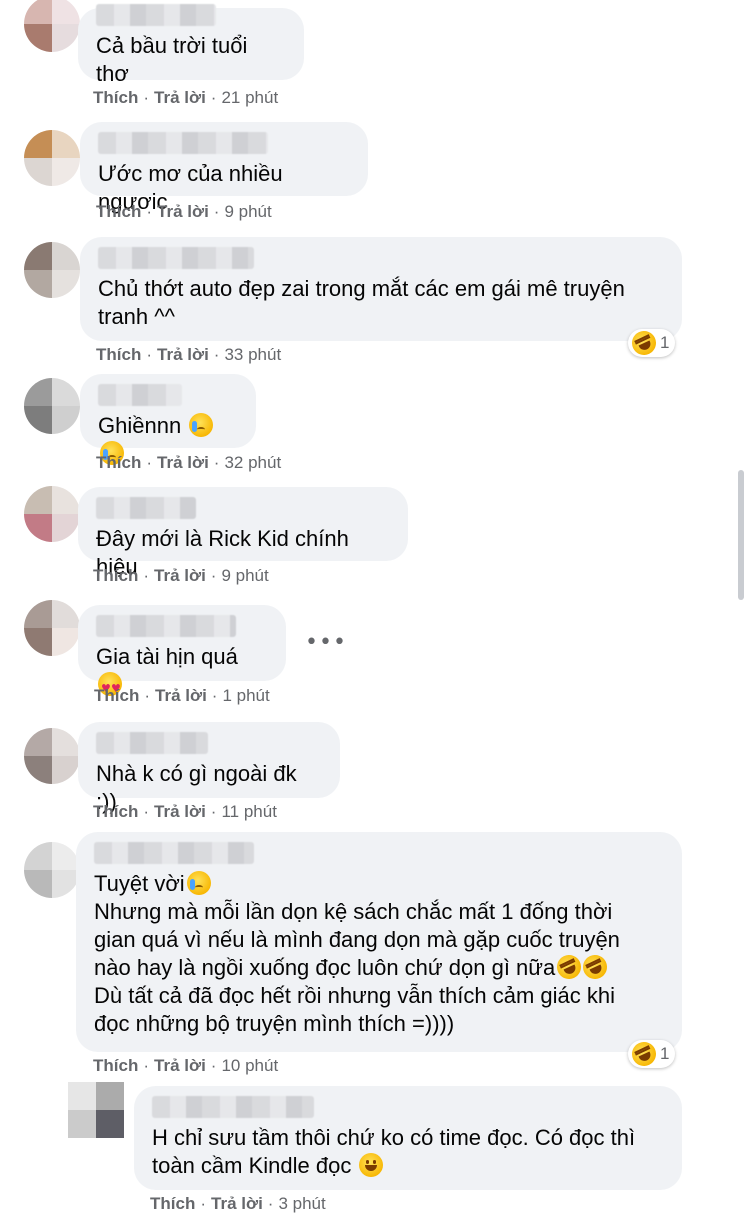 Image resolution: width=744 pixels, height=1222 pixels. I want to click on comment-bubble: Ghiềnnn, so click(168, 419).